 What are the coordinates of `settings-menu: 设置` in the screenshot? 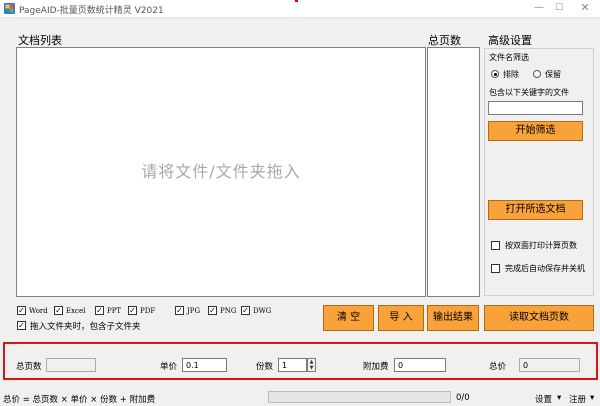 It's located at (543, 399).